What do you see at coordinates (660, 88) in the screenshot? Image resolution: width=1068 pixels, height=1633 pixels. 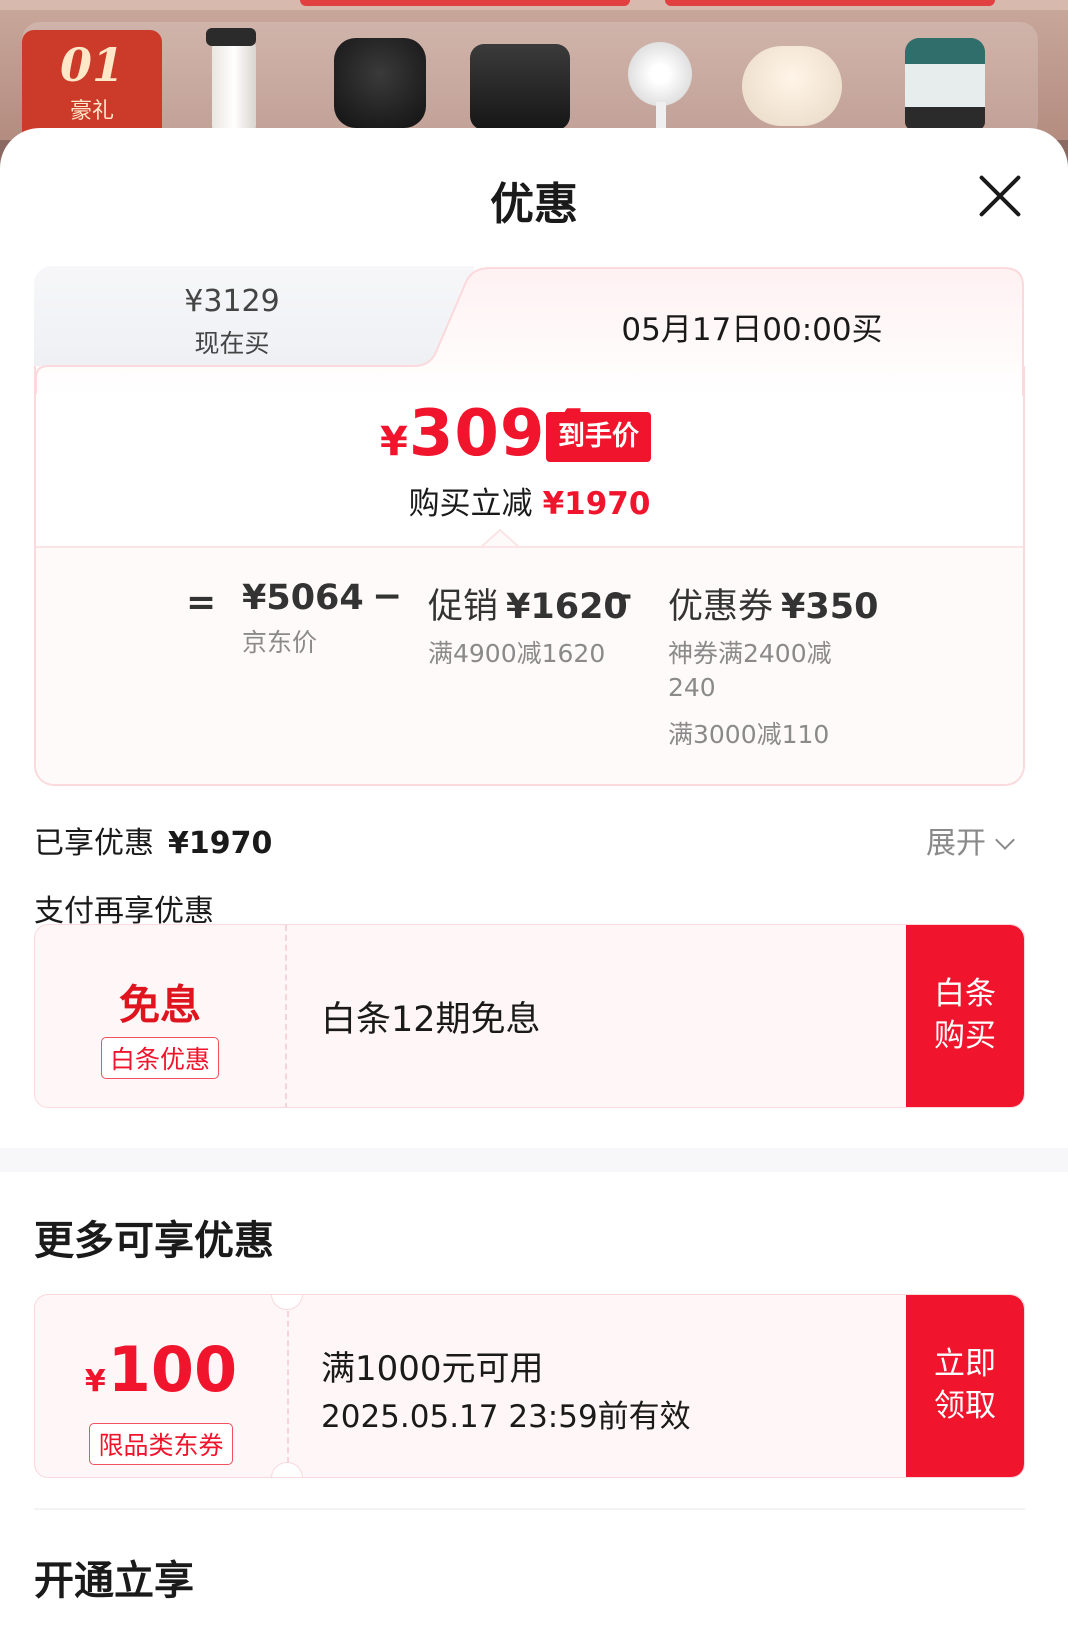 I see `product-fan-image` at bounding box center [660, 88].